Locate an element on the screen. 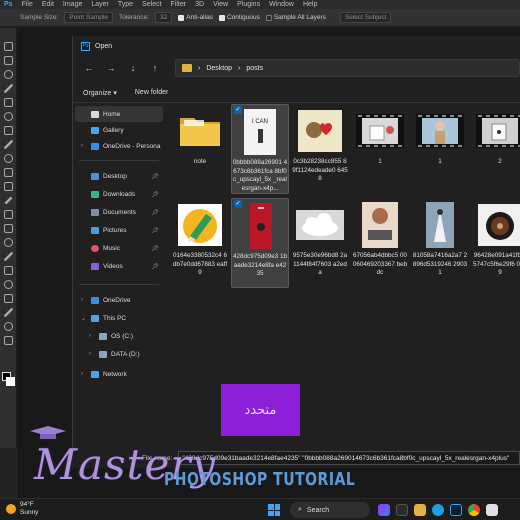  file-item: 0c3b28238cc855 89f1124edeade0 6458 is located at coordinates (320, 149).